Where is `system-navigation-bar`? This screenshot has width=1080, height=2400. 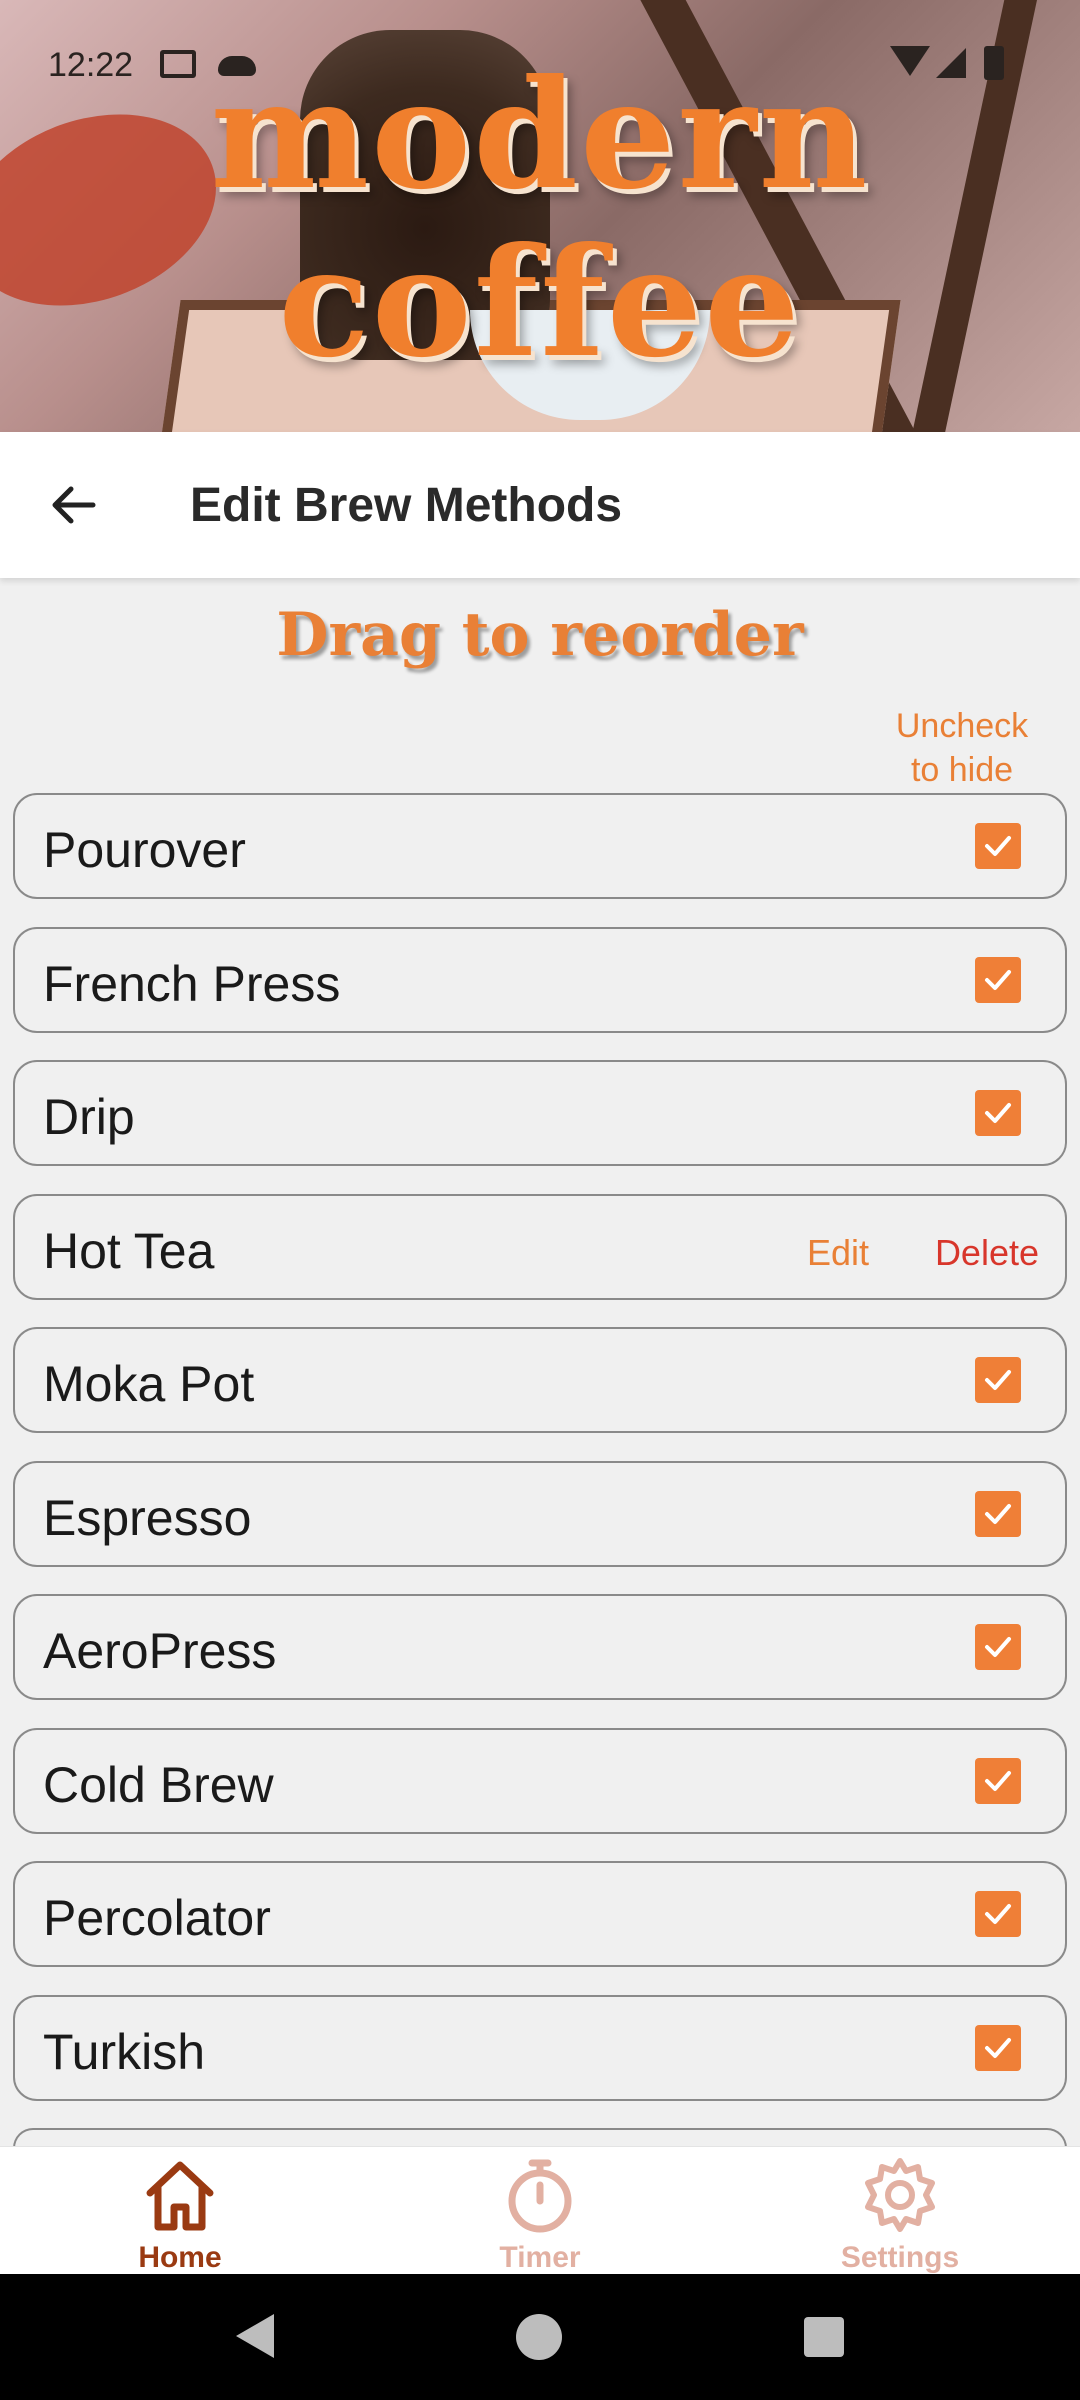
system-navigation-bar is located at coordinates (540, 2337).